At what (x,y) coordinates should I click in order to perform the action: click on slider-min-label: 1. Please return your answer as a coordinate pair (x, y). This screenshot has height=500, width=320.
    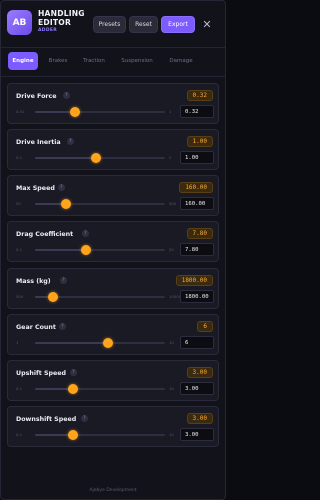
    Looking at the image, I should click on (17, 342).